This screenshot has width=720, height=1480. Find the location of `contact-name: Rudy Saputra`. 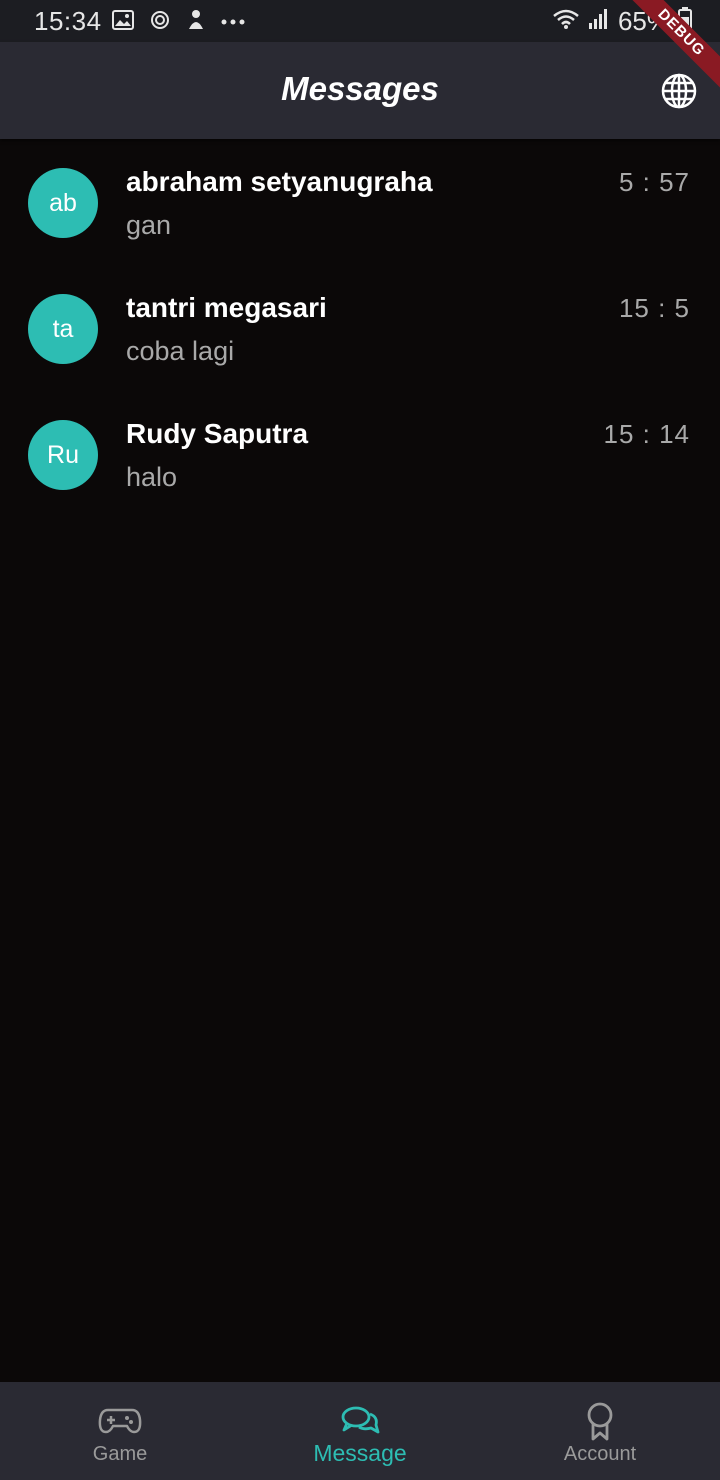

contact-name: Rudy Saputra is located at coordinates (217, 433).